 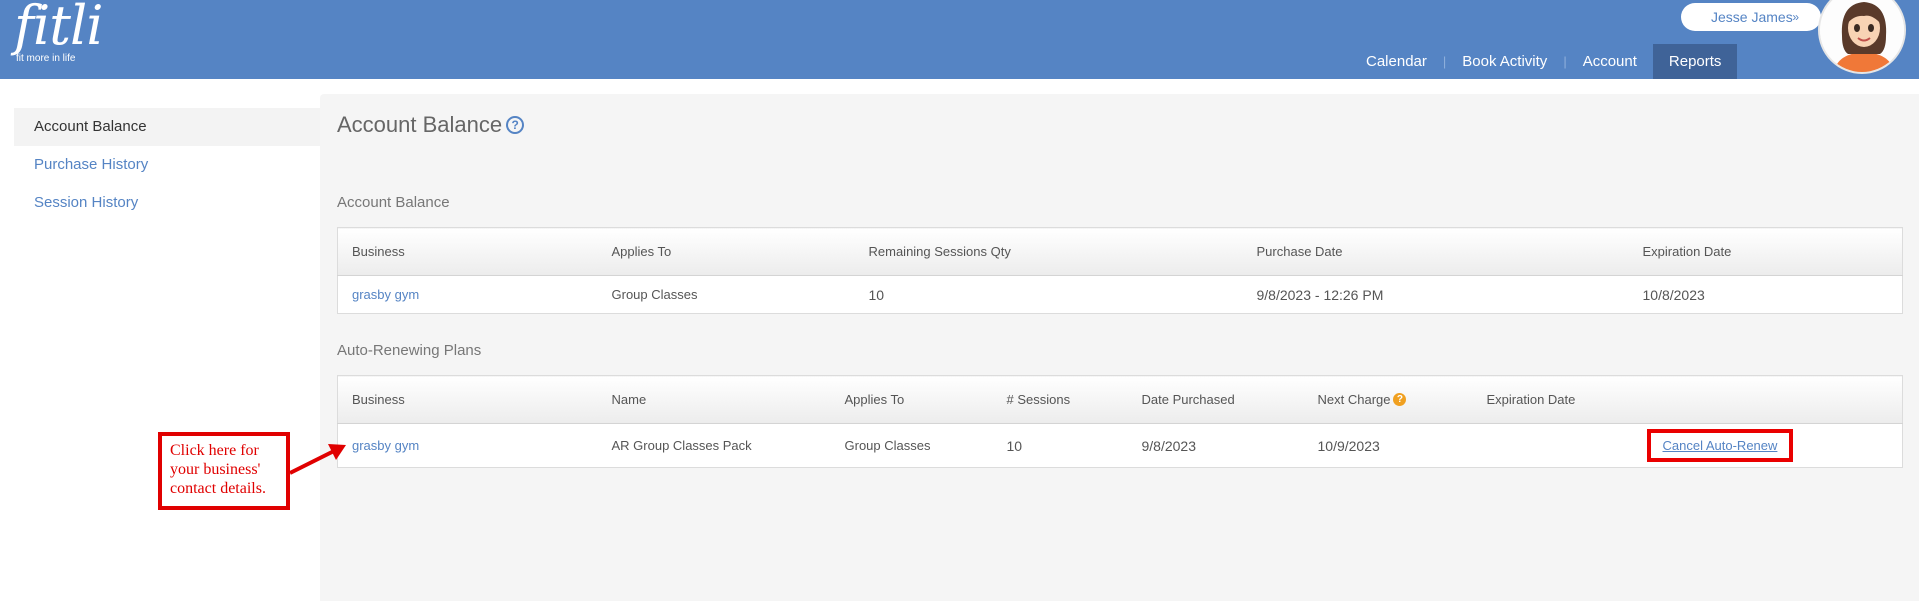 I want to click on auto-renew-section-label: Auto-Renewing Plans, so click(x=409, y=350).